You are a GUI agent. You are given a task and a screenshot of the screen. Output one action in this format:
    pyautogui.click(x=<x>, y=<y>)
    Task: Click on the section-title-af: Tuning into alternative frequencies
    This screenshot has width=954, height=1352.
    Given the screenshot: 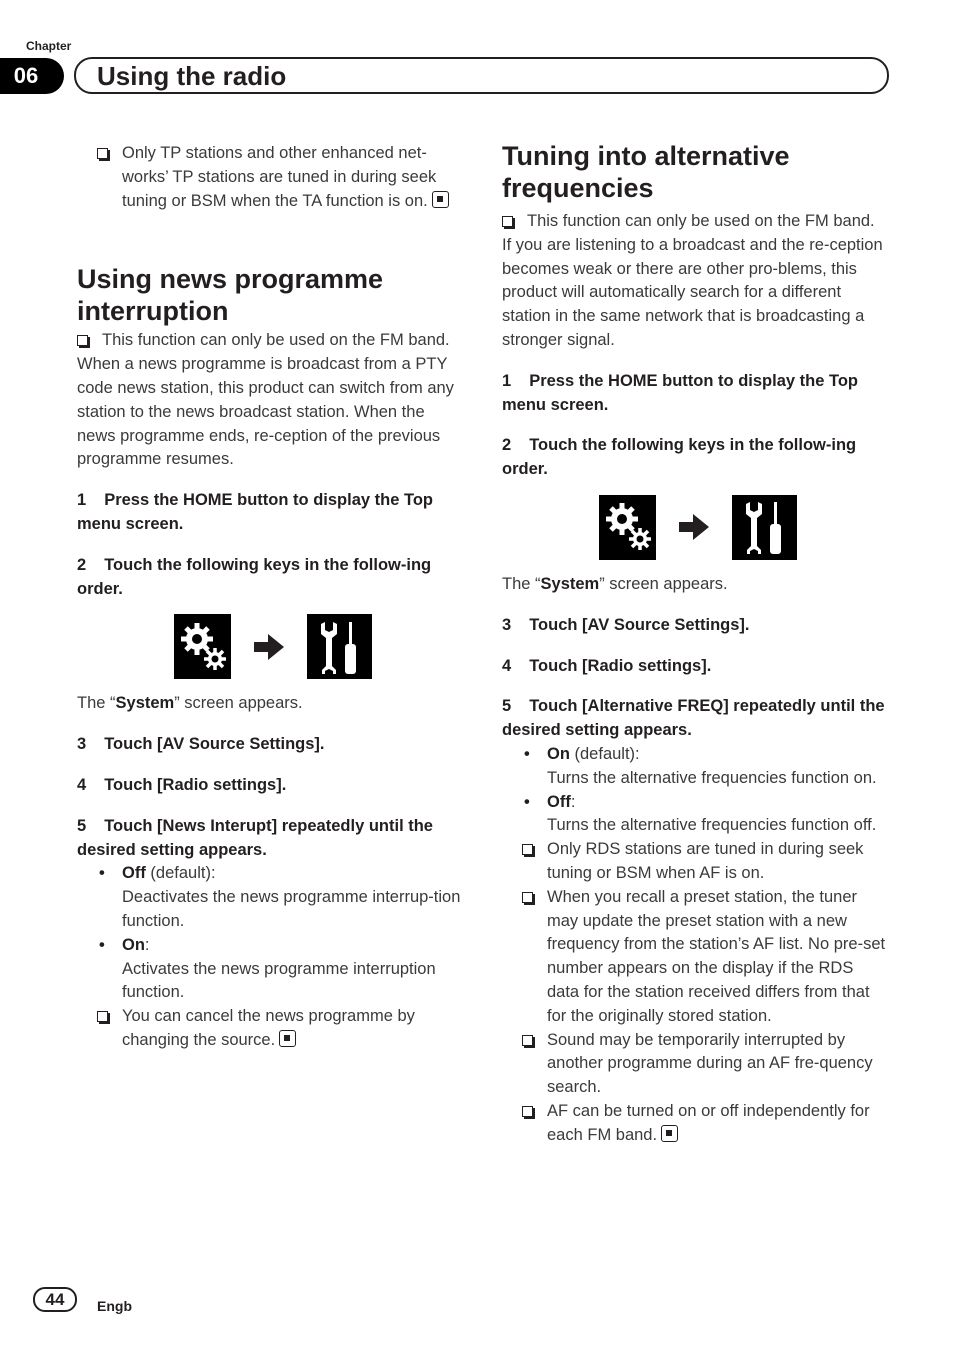 What is the action you would take?
    pyautogui.click(x=646, y=172)
    